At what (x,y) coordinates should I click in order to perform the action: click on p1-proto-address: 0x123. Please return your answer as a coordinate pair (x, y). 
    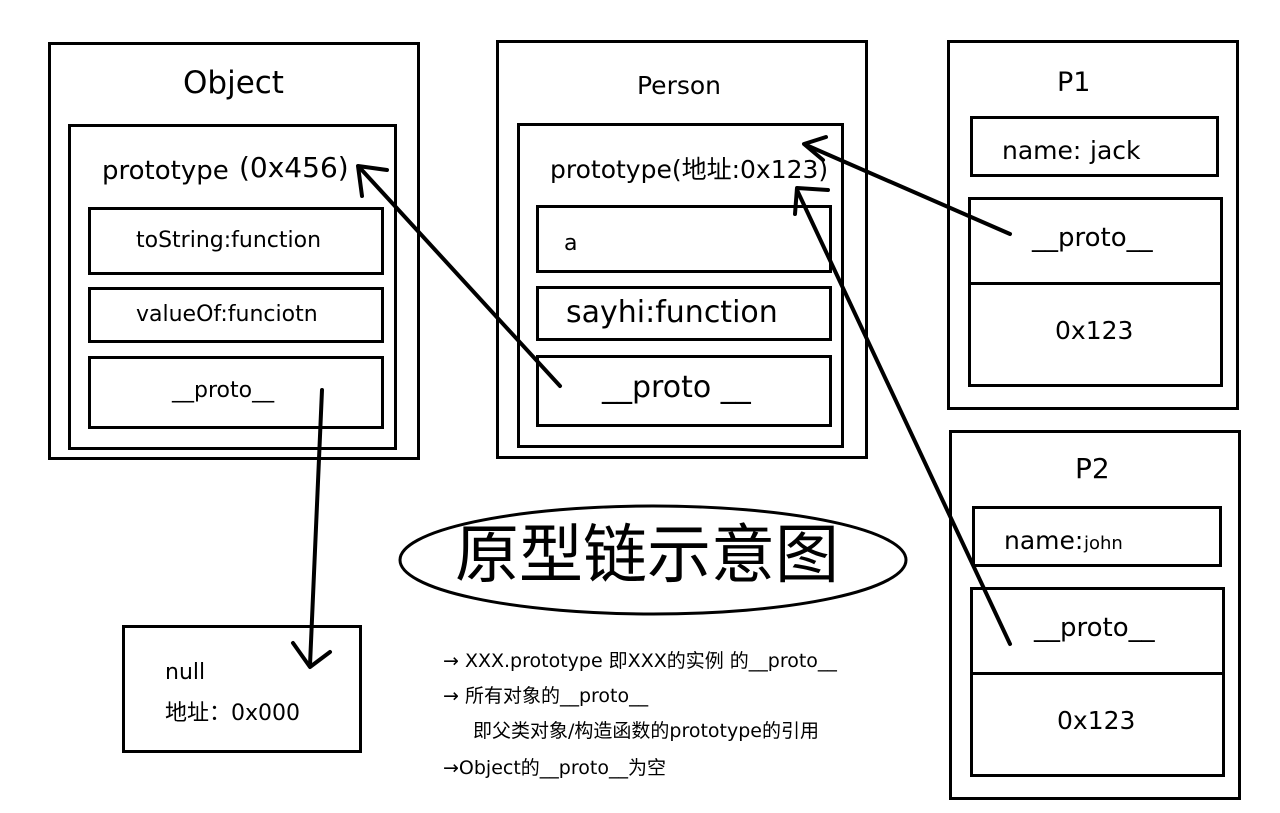
    Looking at the image, I should click on (1094, 330).